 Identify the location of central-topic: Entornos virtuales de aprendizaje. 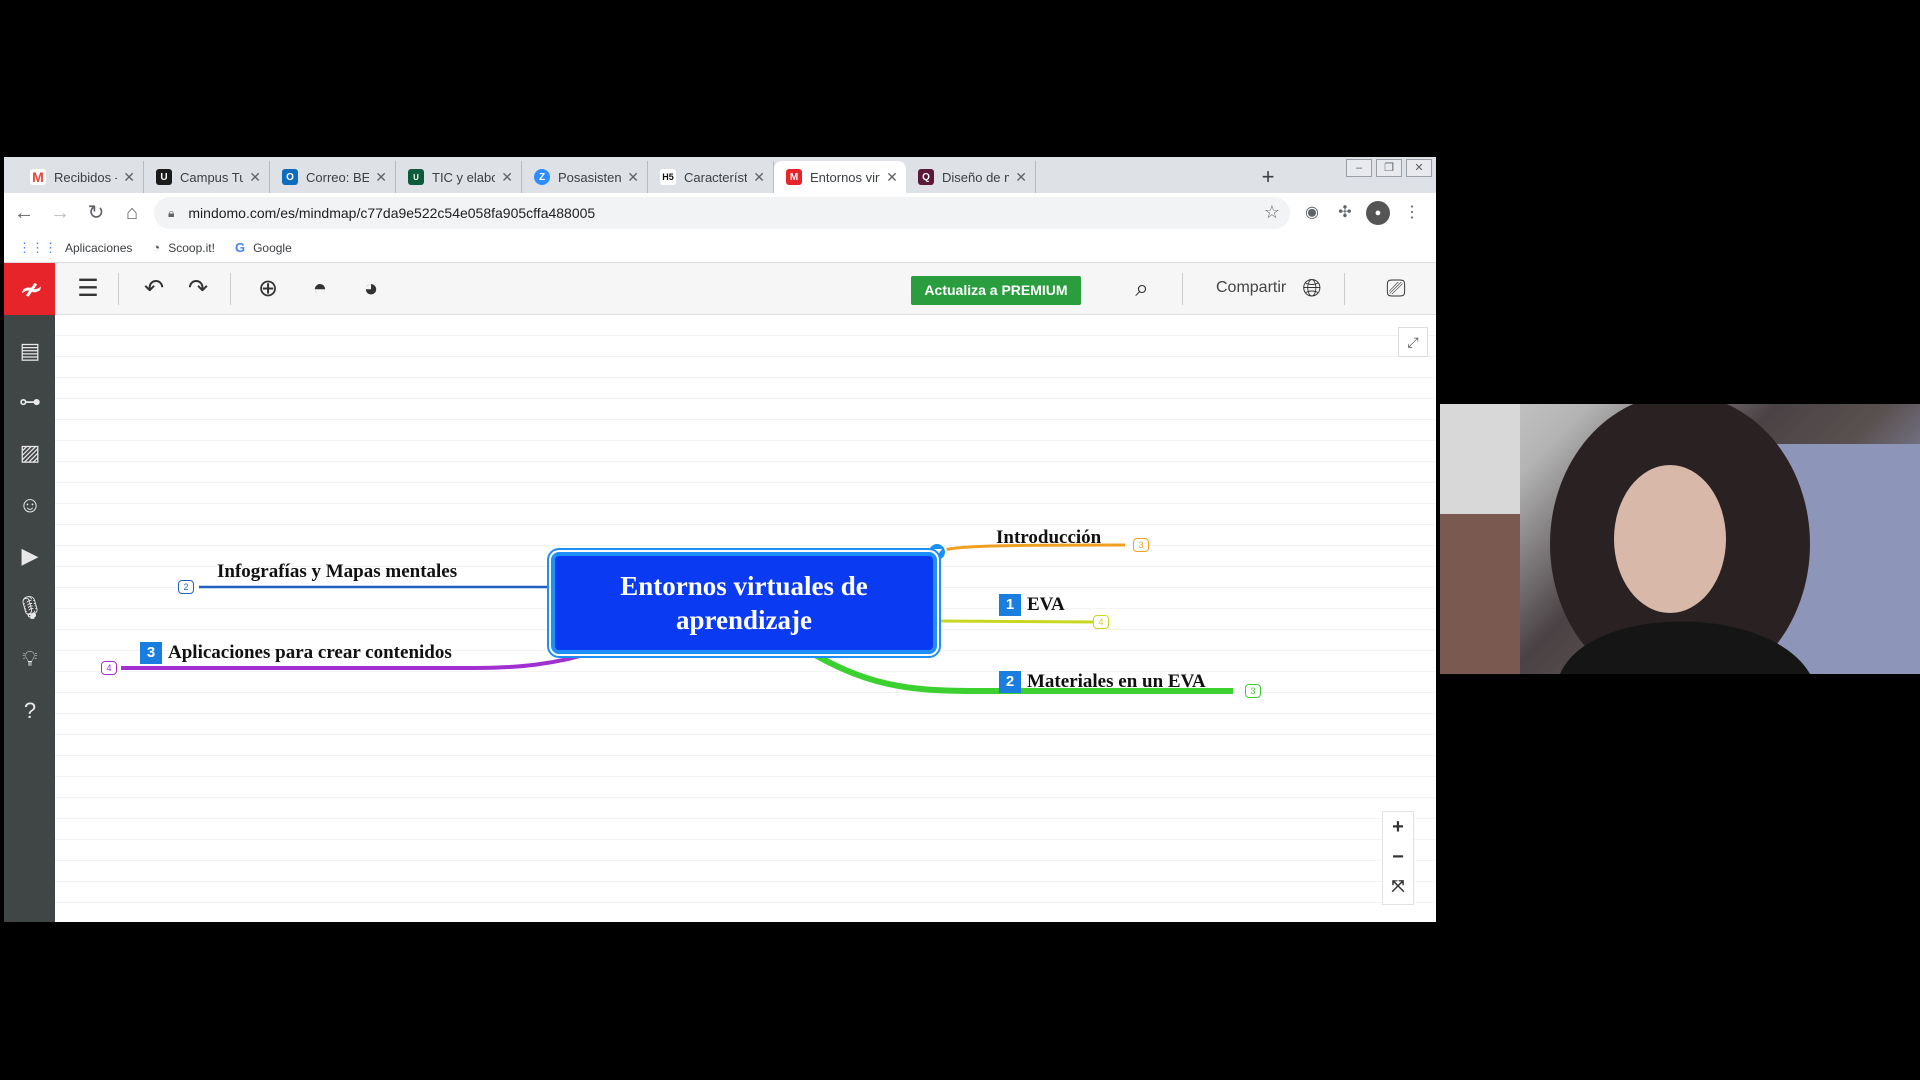
(744, 603).